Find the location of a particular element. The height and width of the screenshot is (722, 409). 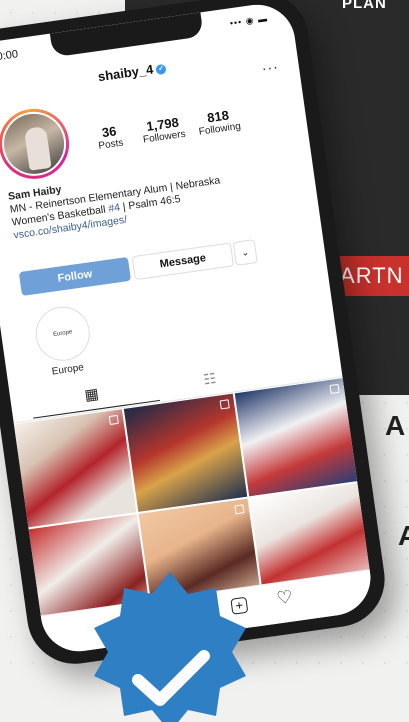

heart-icon: ♡ is located at coordinates (284, 597).